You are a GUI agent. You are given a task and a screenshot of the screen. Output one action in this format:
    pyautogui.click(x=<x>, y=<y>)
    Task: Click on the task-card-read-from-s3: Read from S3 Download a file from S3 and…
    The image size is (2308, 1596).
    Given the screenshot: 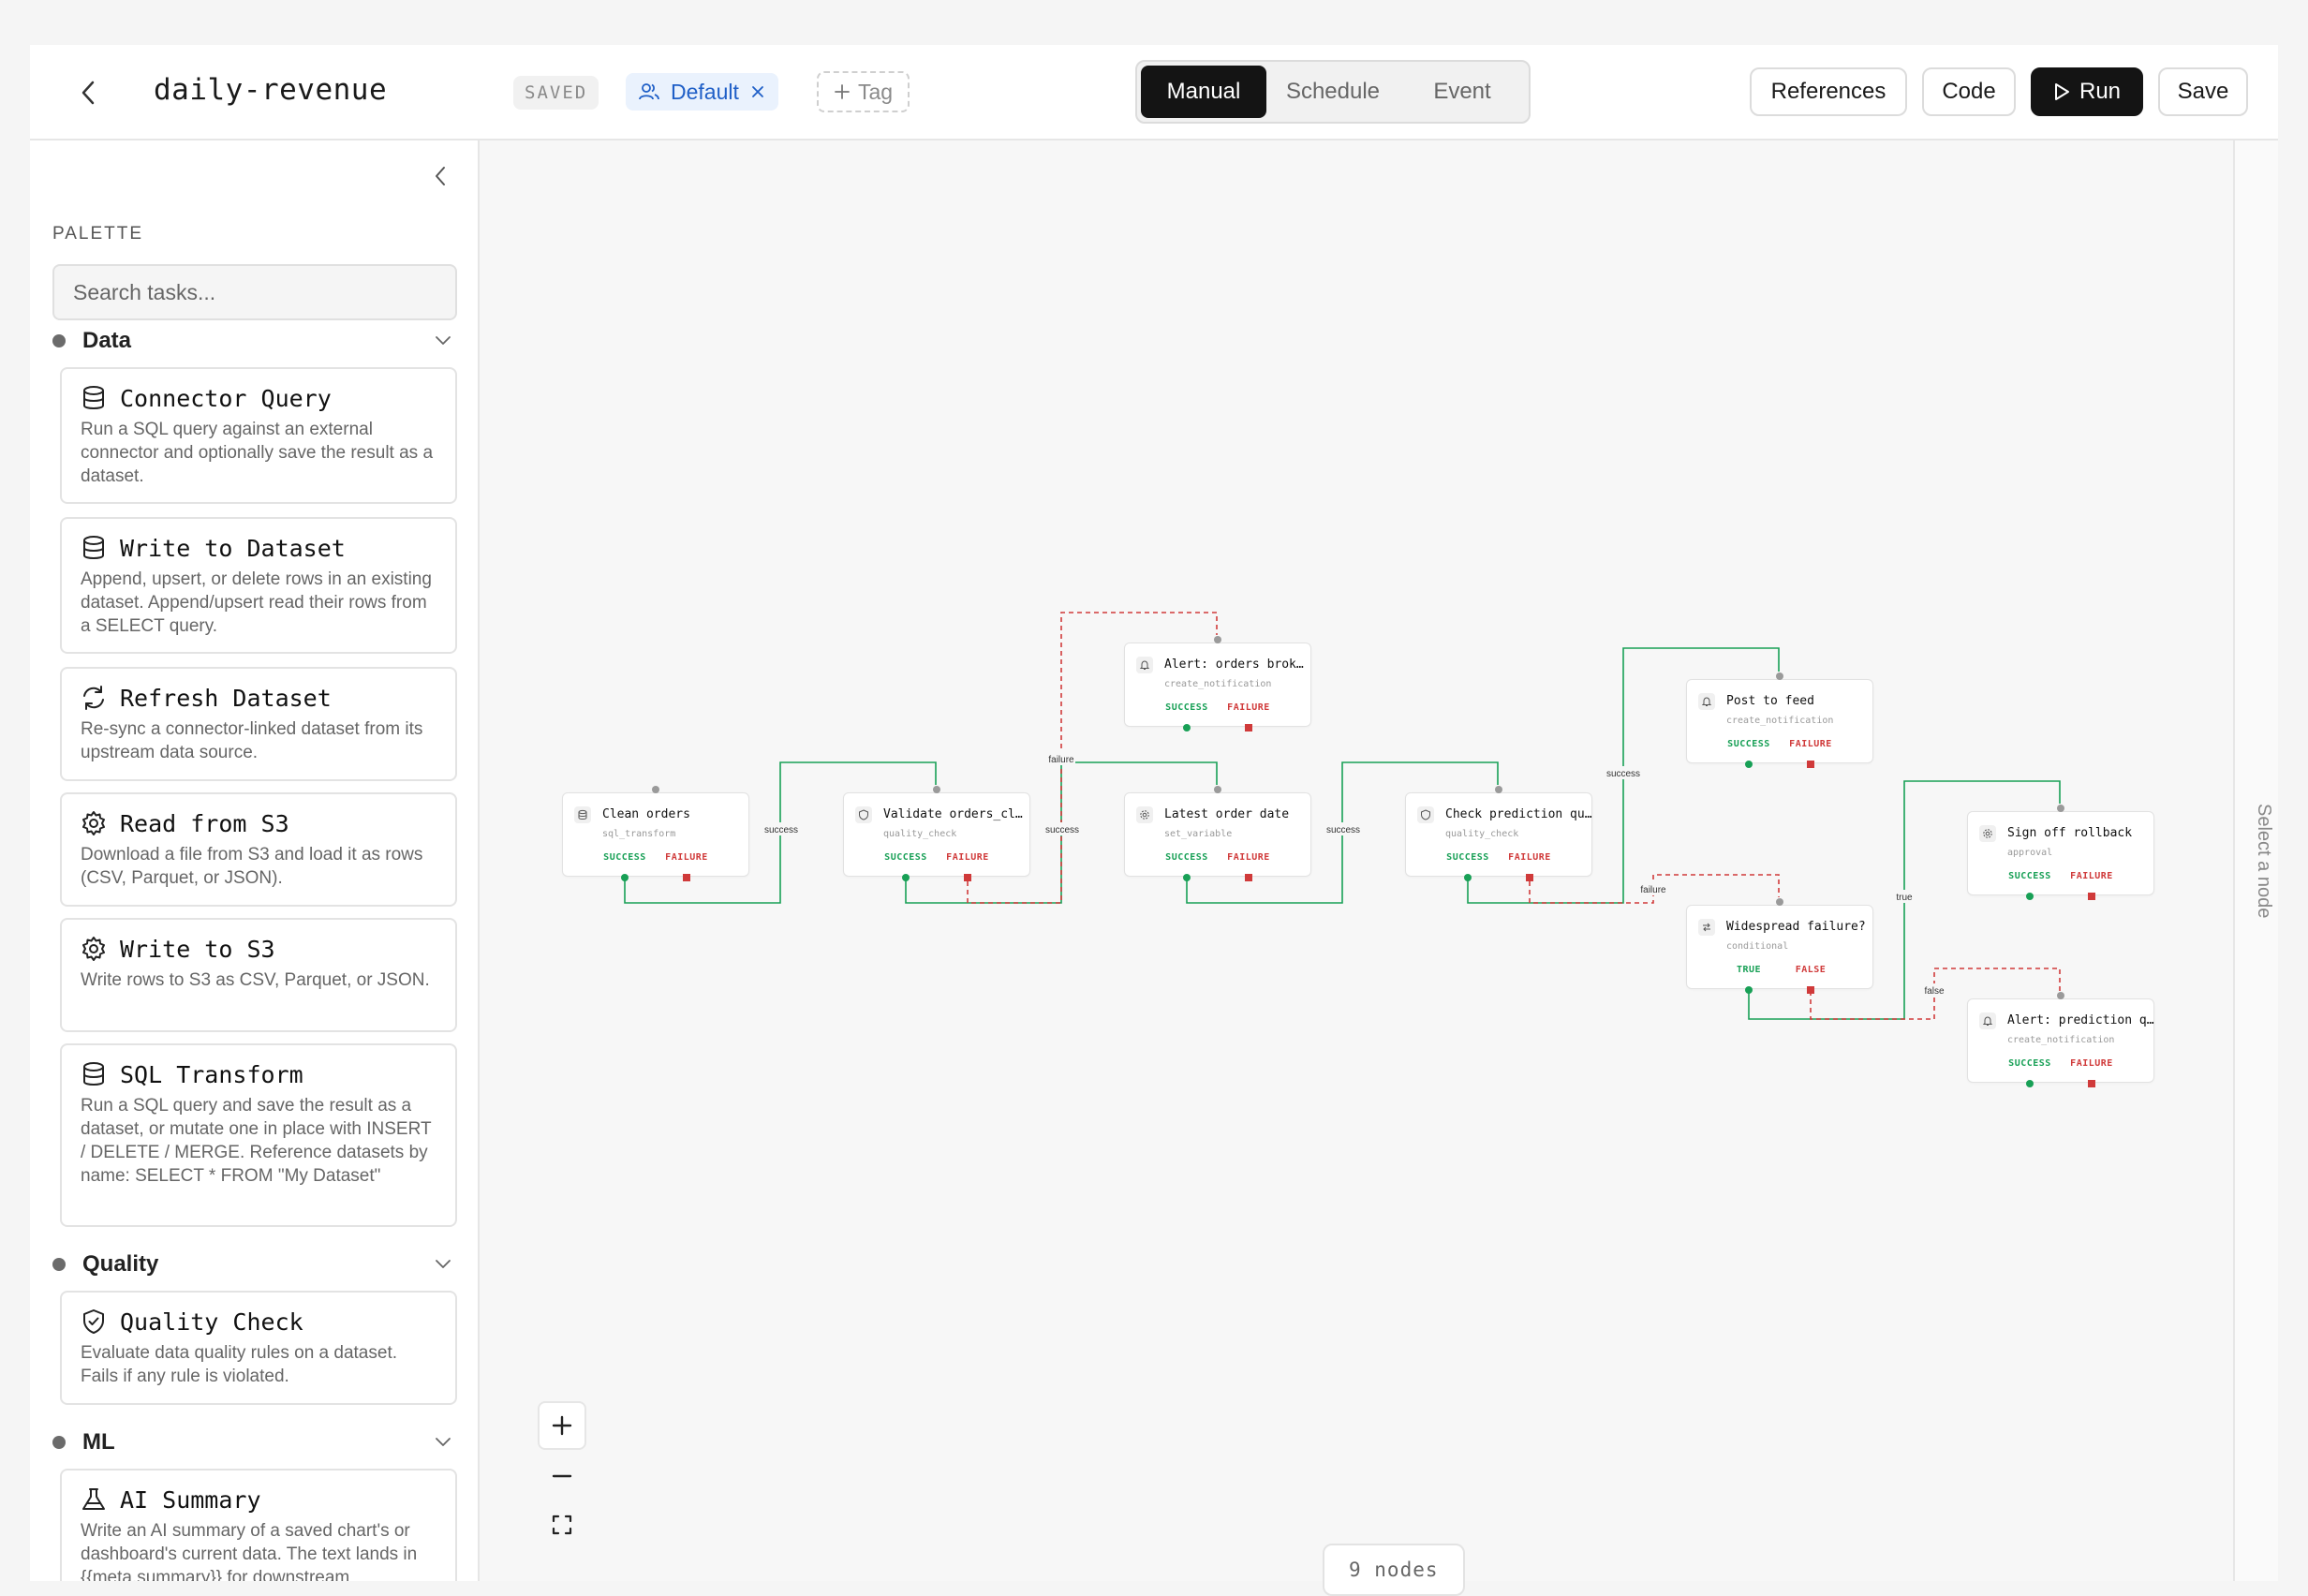 What is the action you would take?
    pyautogui.click(x=259, y=849)
    